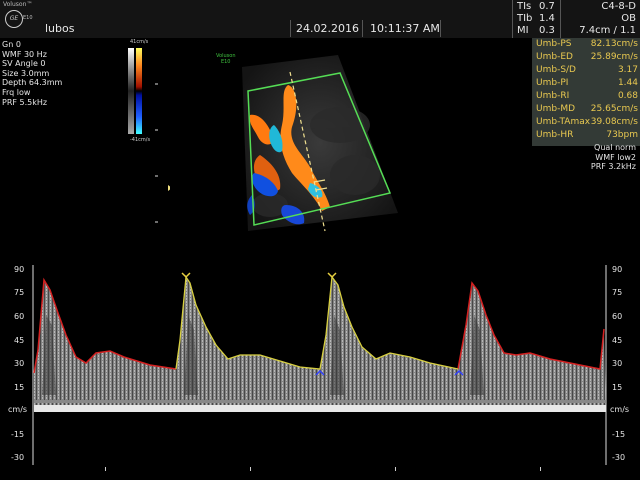  I want to click on measurement-value: 39.08cm/s, so click(614, 122).